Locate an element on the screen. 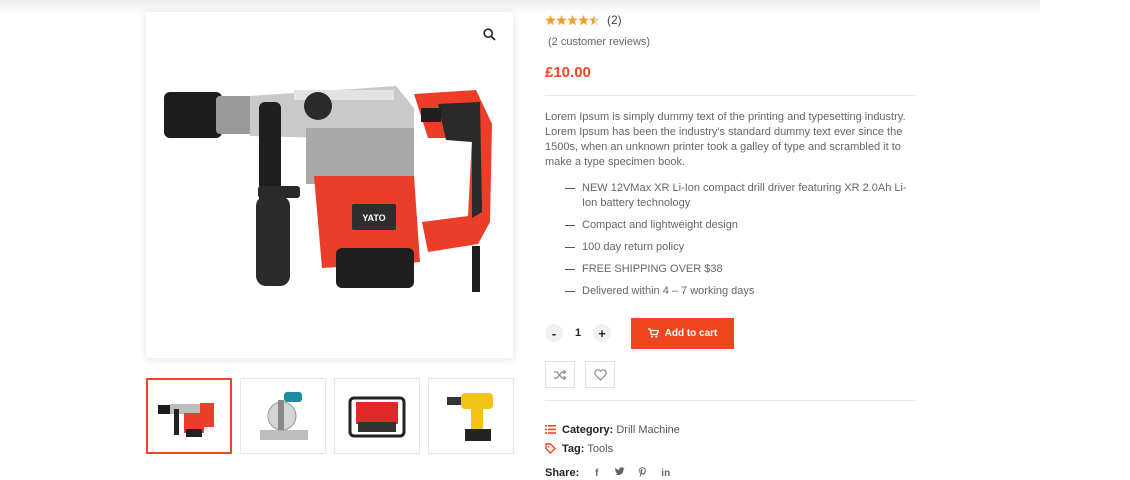 This screenshot has height=480, width=1130. pinterest-icon is located at coordinates (642, 473).